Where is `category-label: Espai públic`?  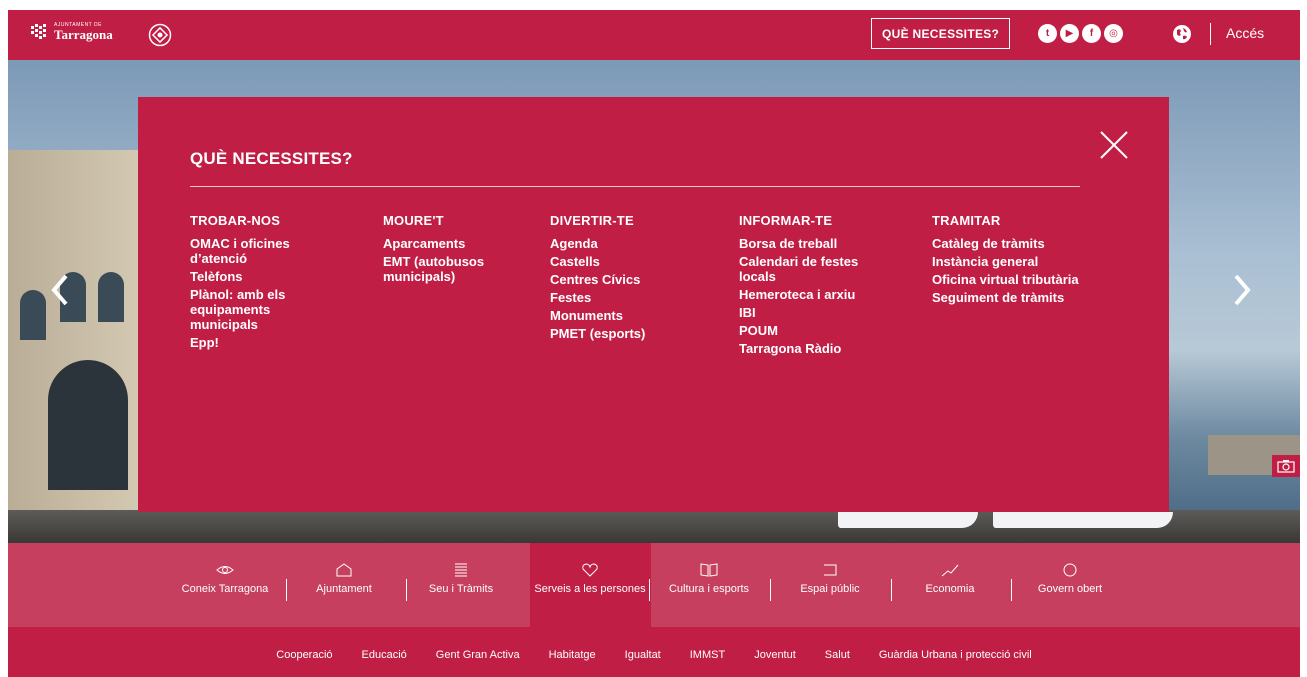
category-label: Espai públic is located at coordinates (830, 589).